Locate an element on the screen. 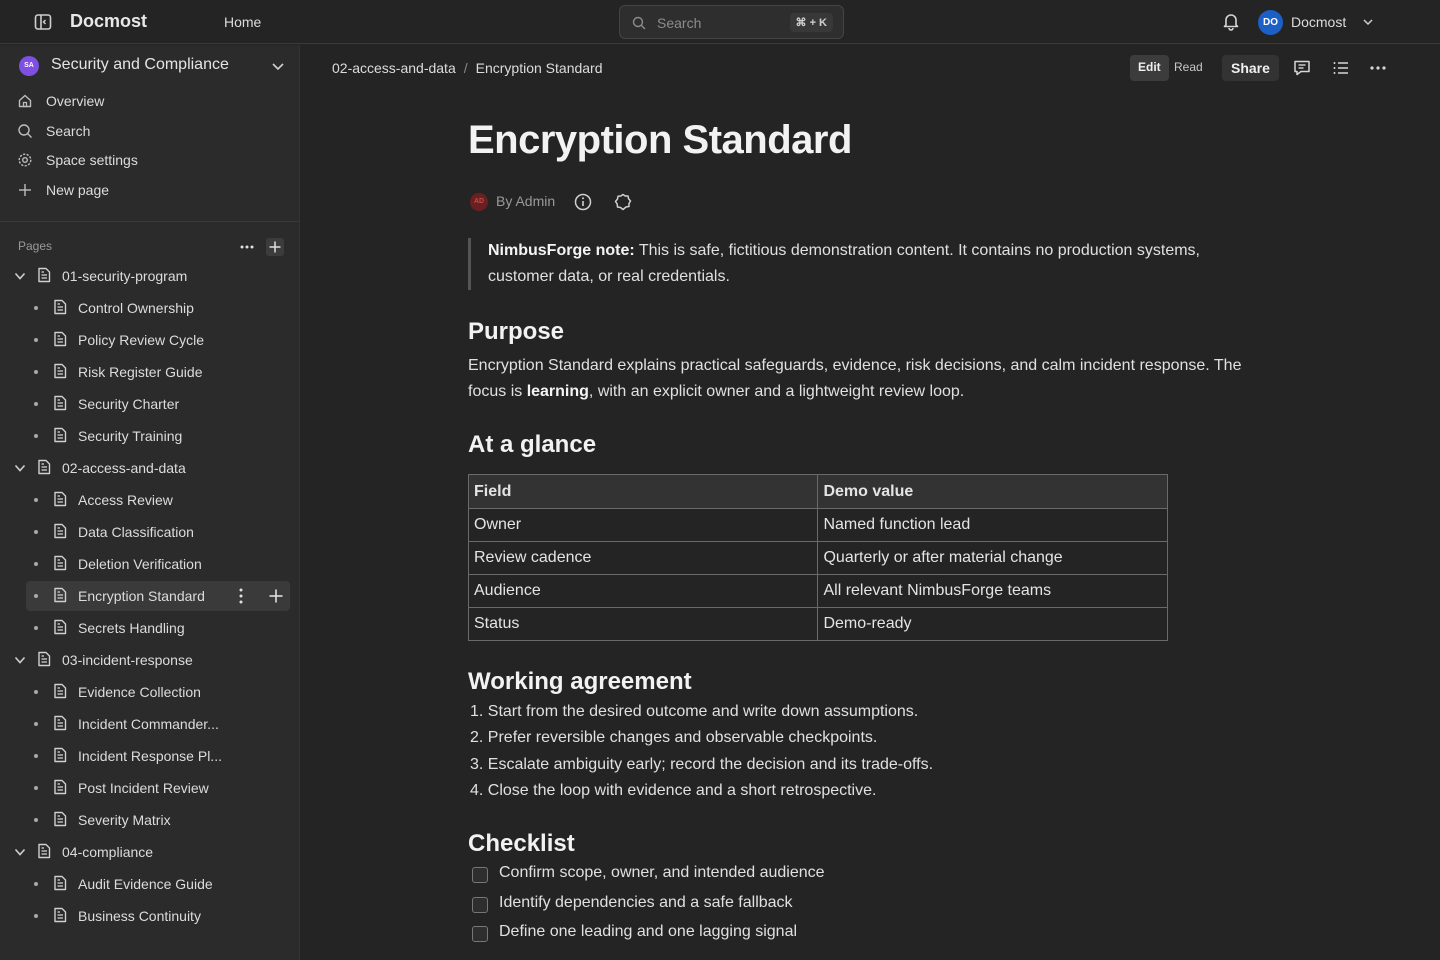 The image size is (1440, 960). page-tree-label: Severity Matrix is located at coordinates (124, 820).